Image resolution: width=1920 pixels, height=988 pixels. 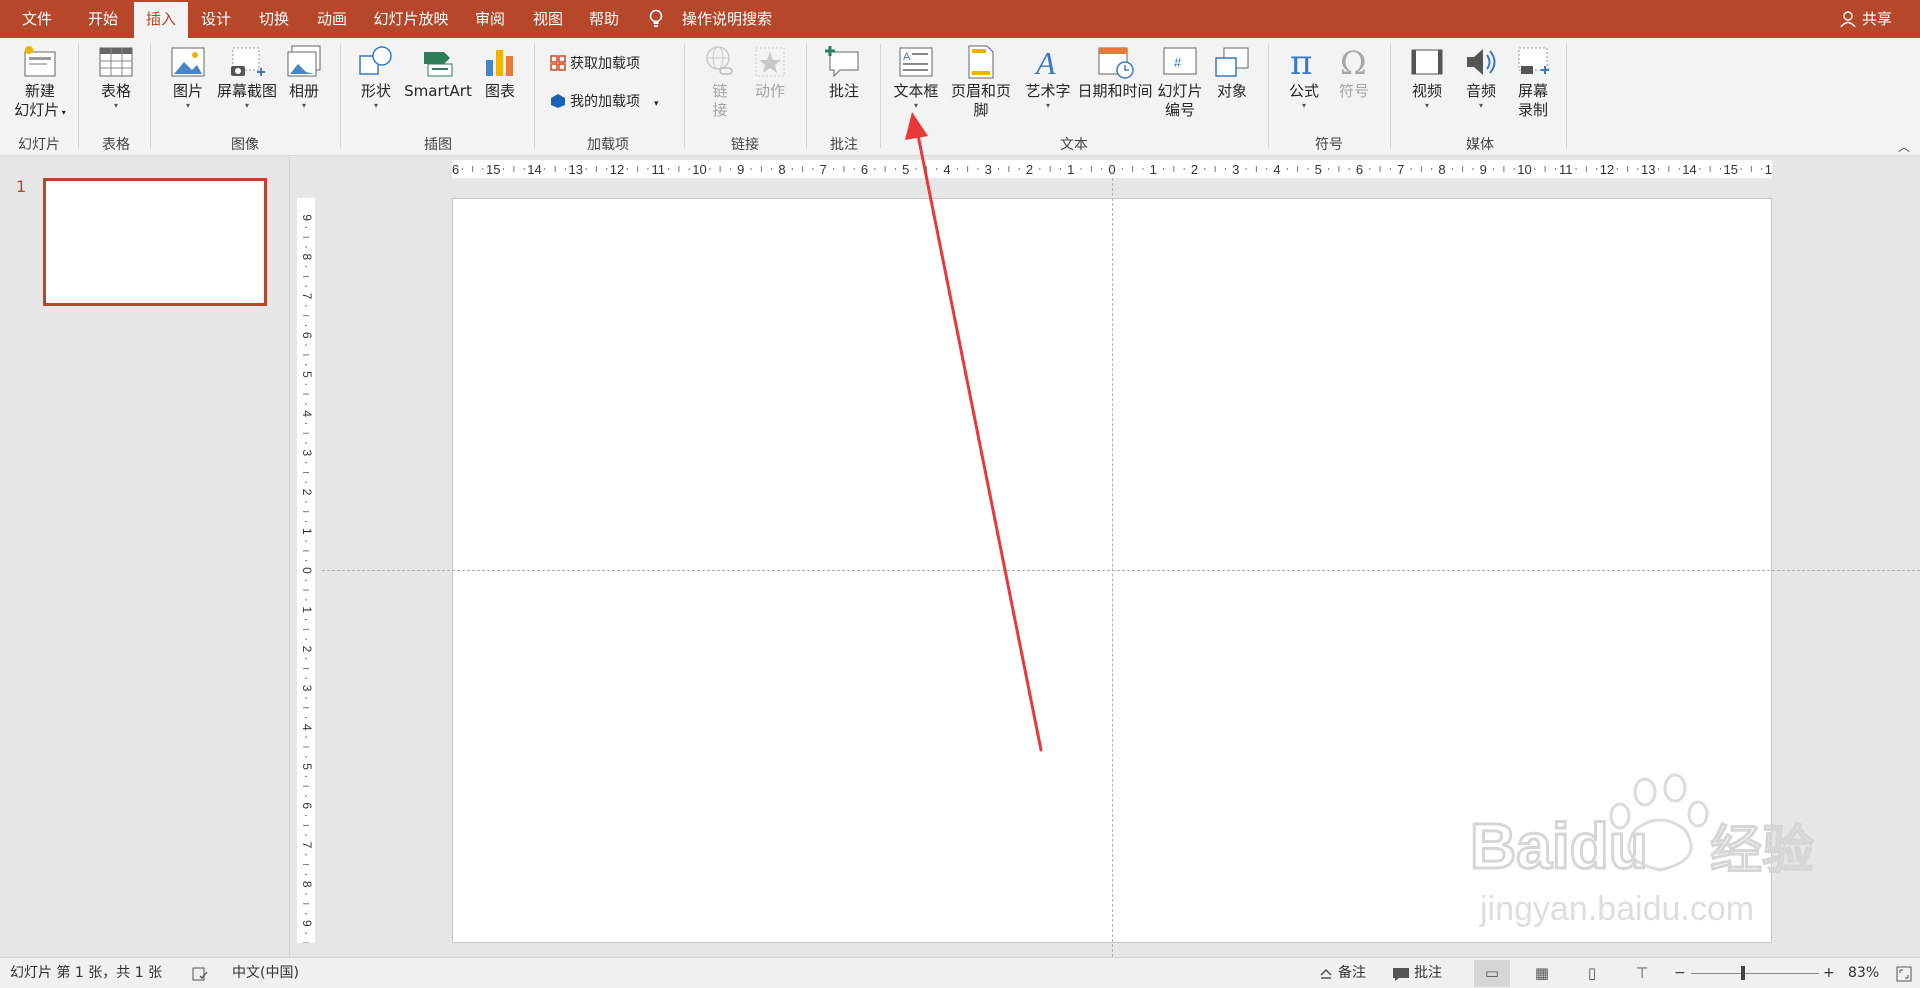 I want to click on comments-status-icon, so click(x=1401, y=974).